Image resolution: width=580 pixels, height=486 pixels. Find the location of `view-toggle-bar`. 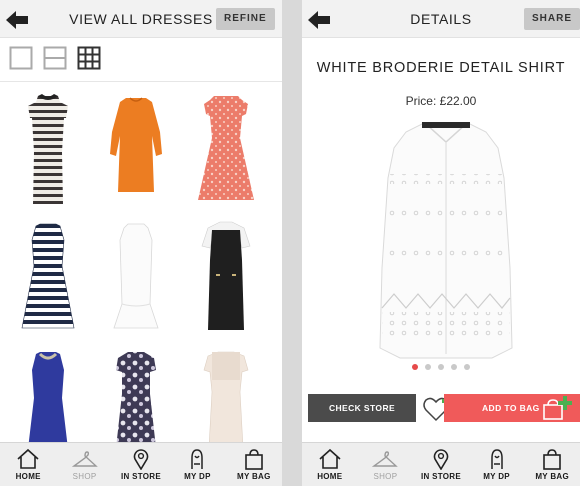

view-toggle-bar is located at coordinates (141, 60).